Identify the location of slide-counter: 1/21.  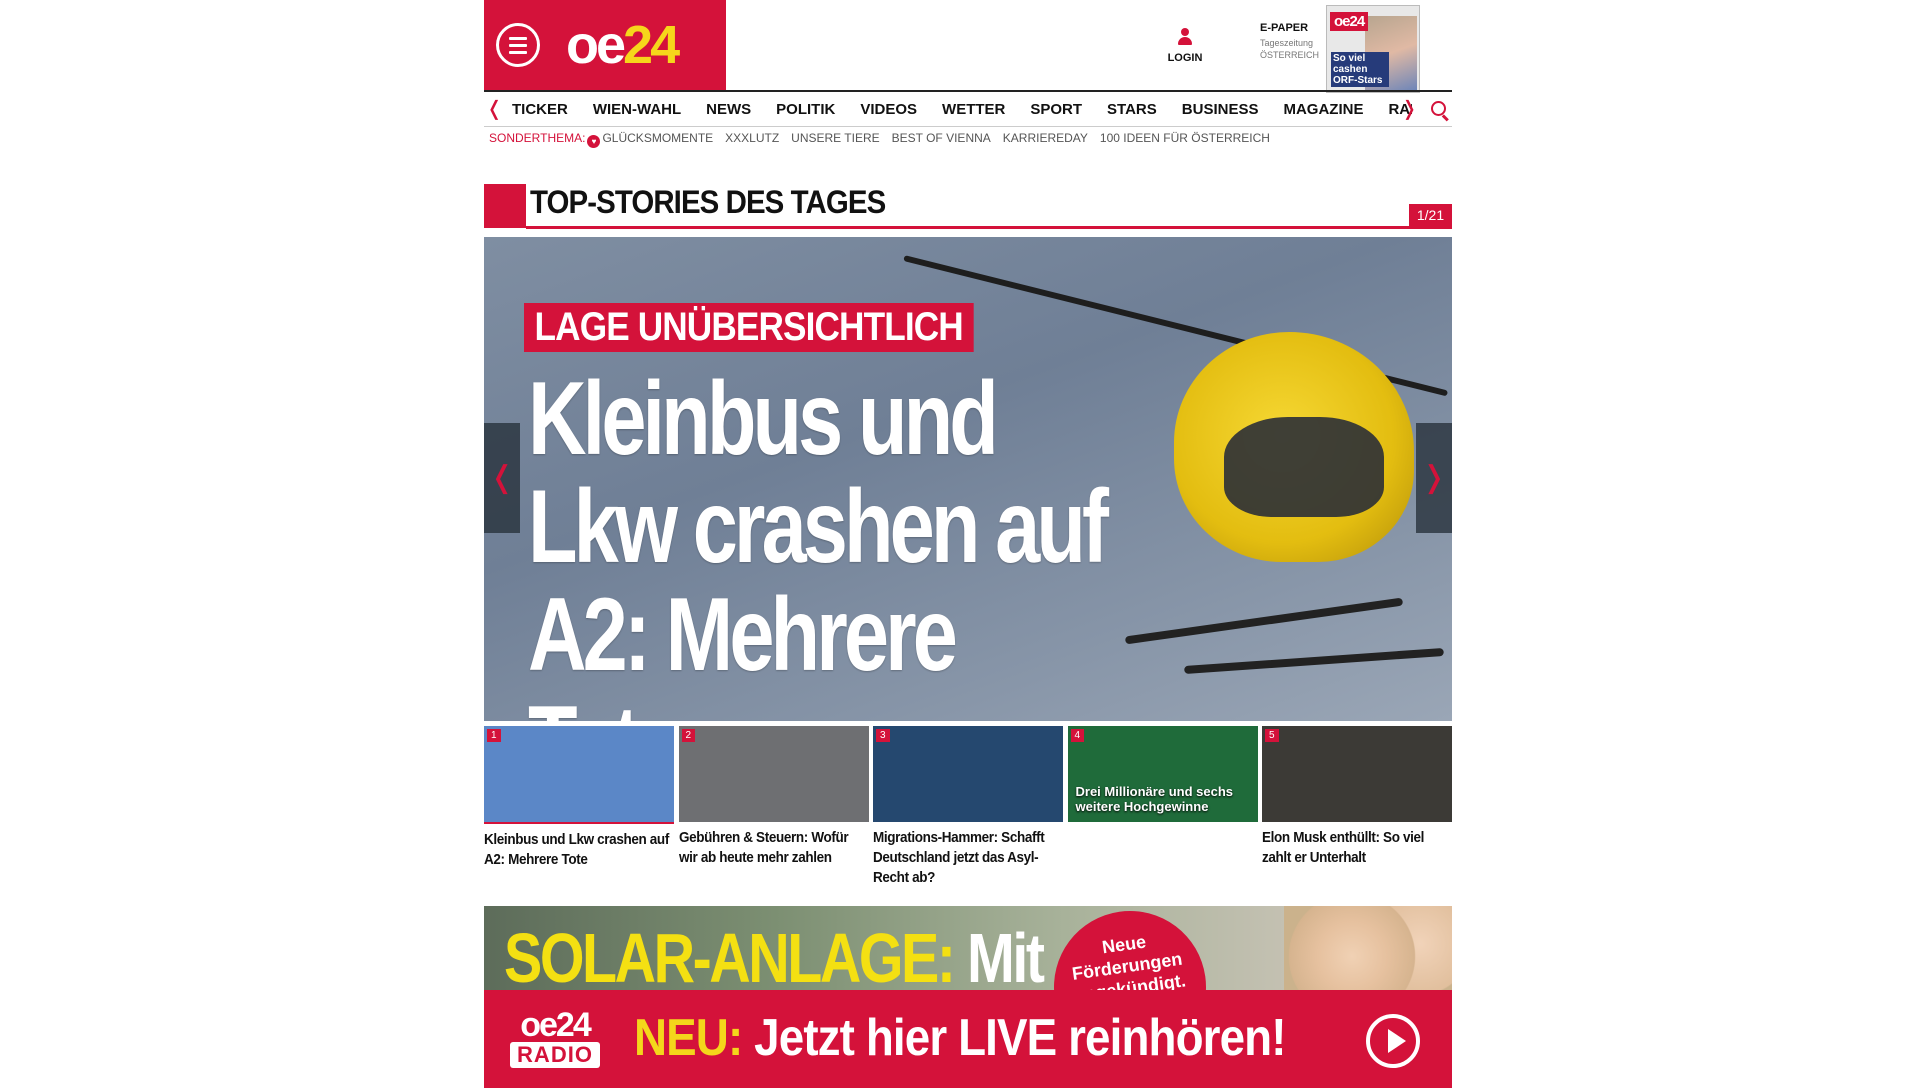
(1430, 215).